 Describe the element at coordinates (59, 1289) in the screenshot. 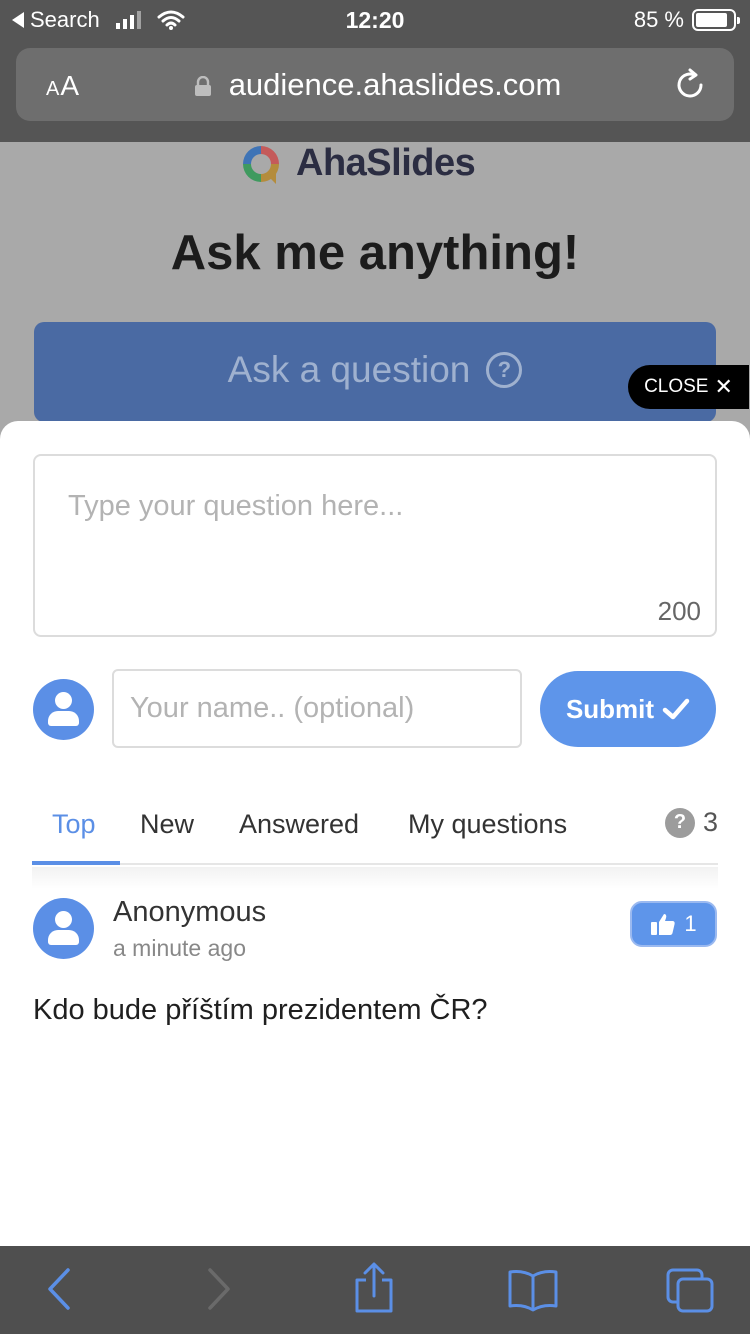

I see `back-arrow-icon` at that location.